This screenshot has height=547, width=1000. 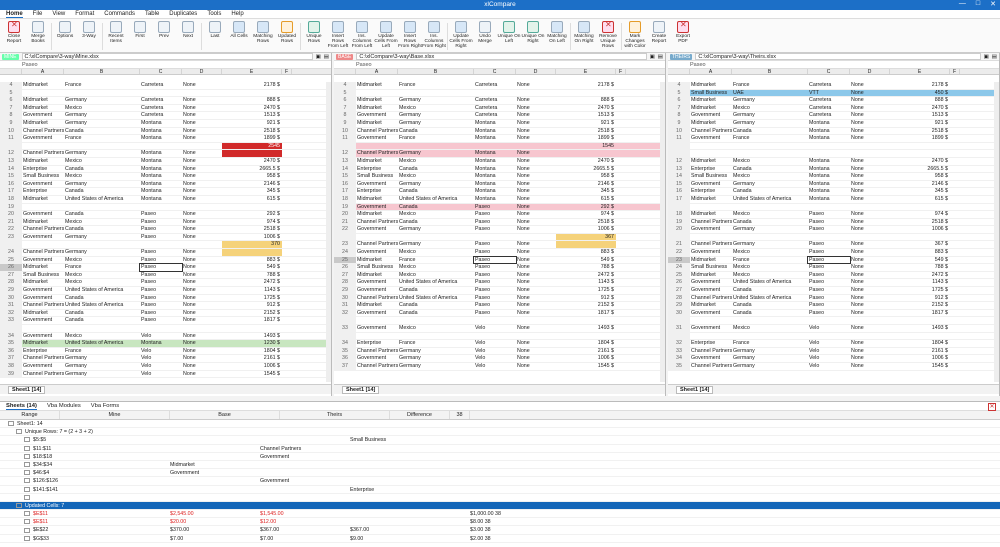 I want to click on grid-cell: Enterprise, so click(x=377, y=191).